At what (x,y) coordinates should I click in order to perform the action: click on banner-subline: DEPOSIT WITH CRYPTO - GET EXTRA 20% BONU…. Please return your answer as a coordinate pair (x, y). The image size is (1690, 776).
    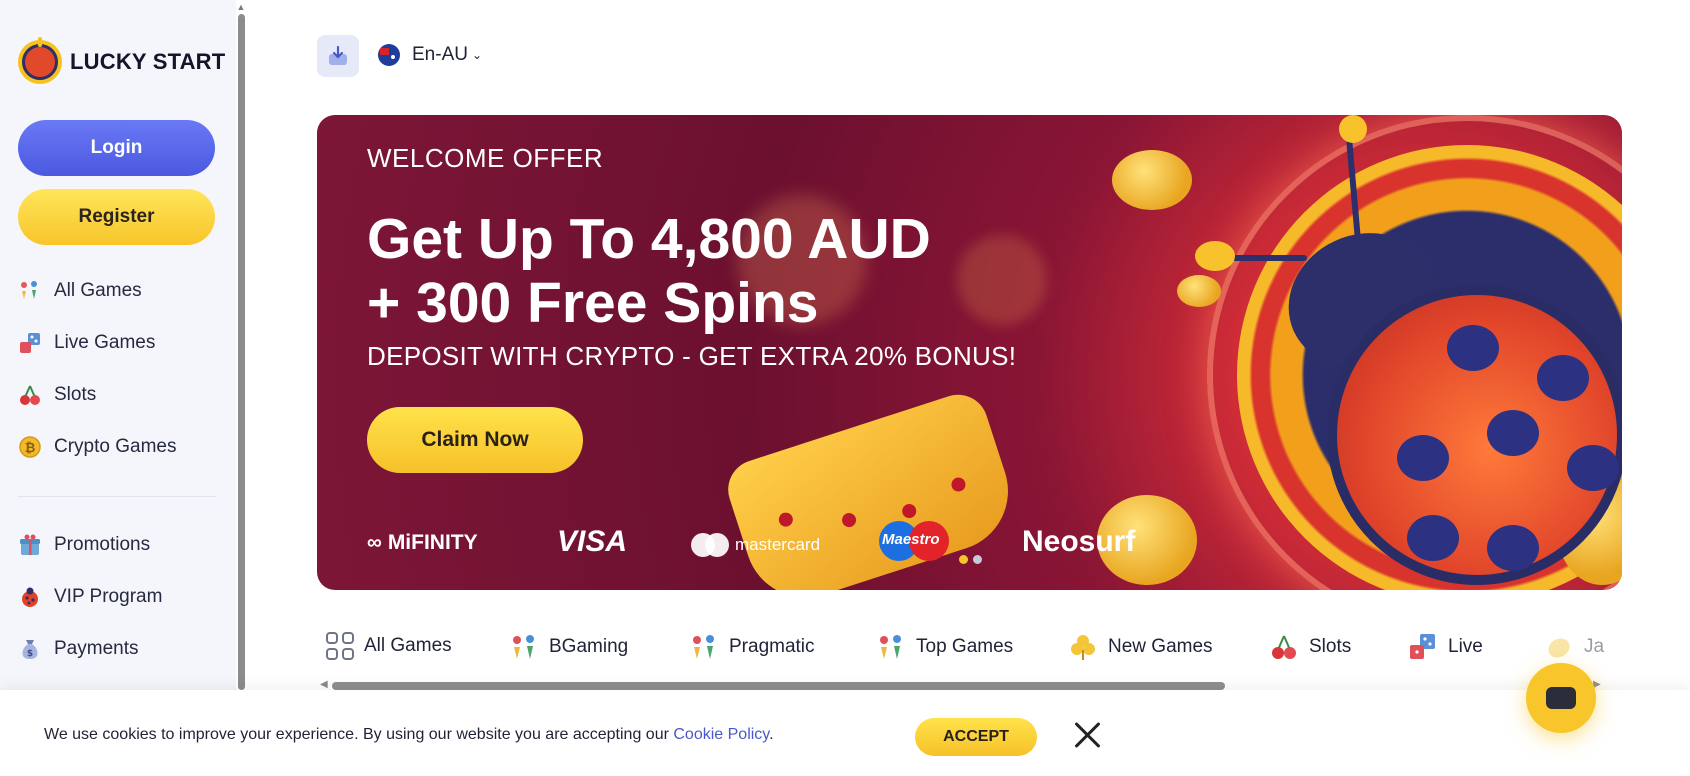
    Looking at the image, I should click on (692, 356).